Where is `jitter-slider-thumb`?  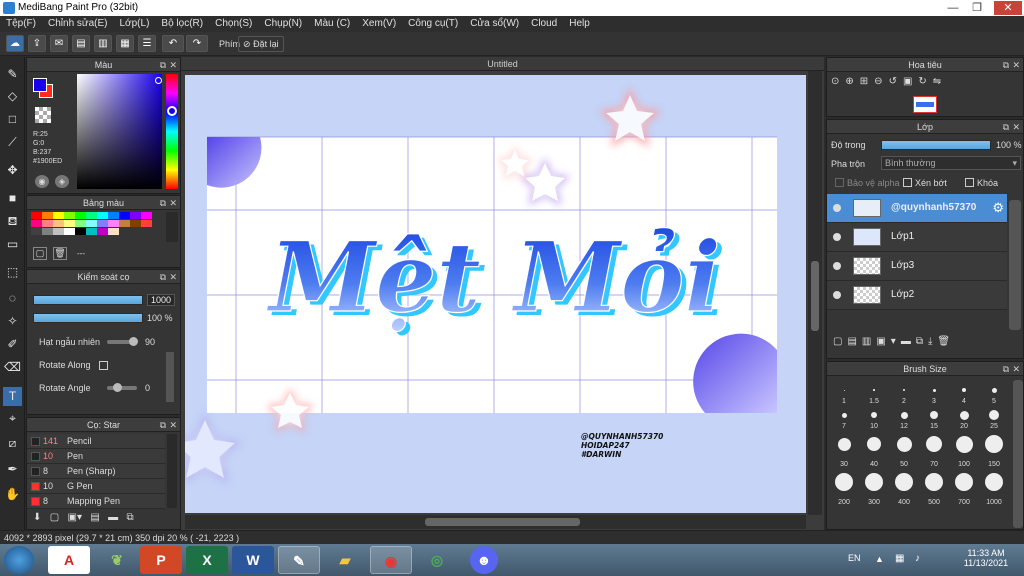
jitter-slider-thumb is located at coordinates (133, 341).